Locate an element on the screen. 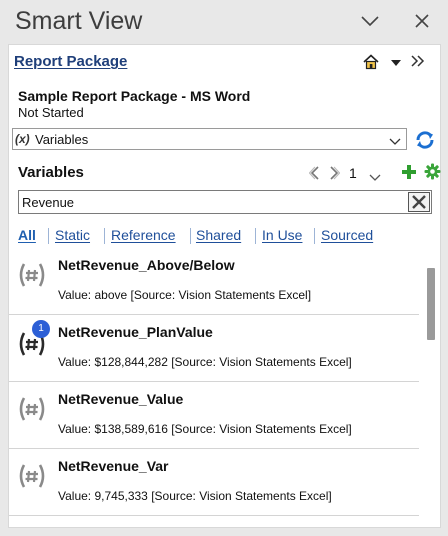 This screenshot has width=448, height=536. package-status: Not Started is located at coordinates (51, 112).